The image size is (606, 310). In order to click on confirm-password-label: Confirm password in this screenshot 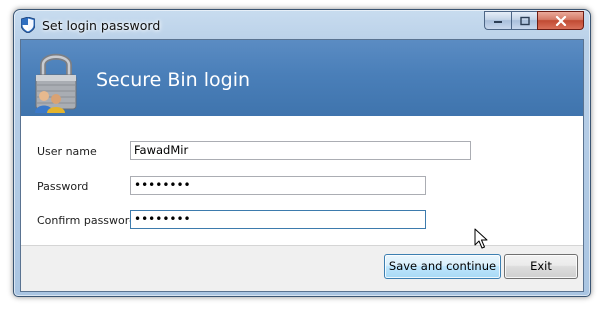, I will do `click(87, 220)`.